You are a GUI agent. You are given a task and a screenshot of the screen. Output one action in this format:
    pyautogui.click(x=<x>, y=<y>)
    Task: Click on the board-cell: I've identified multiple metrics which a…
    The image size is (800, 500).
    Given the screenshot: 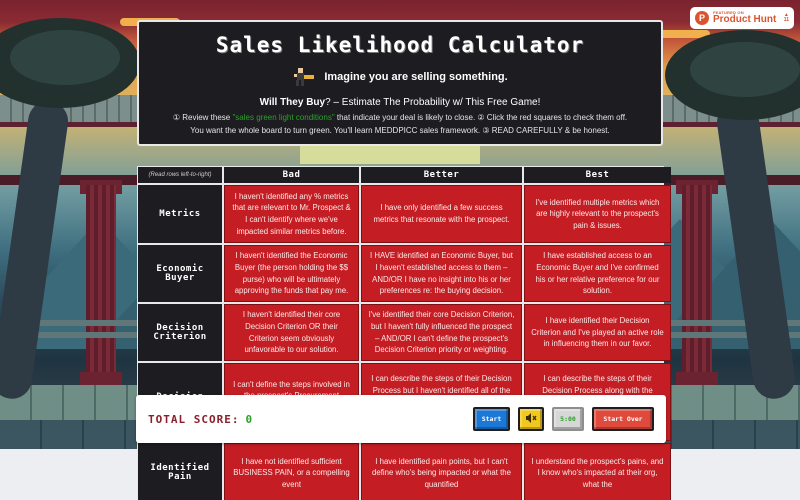 What is the action you would take?
    pyautogui.click(x=597, y=214)
    